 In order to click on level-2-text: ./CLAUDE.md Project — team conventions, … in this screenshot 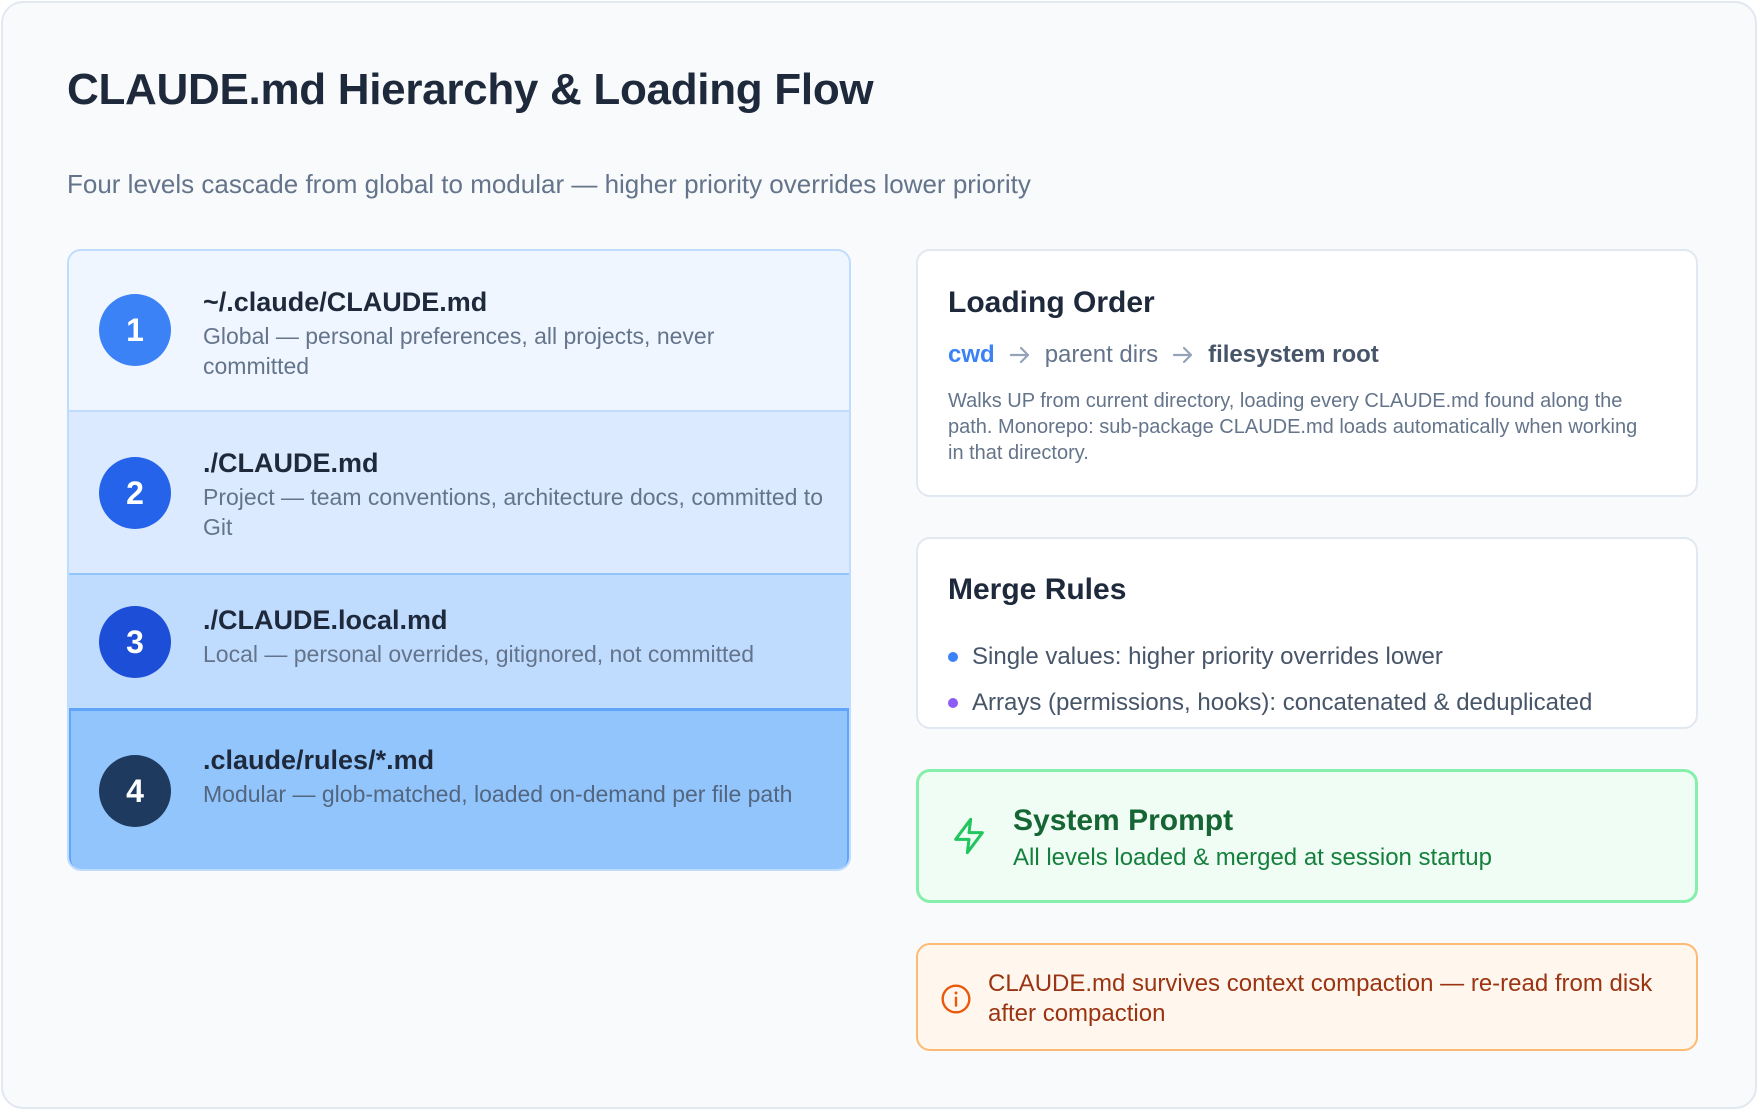, I will do `click(514, 494)`.